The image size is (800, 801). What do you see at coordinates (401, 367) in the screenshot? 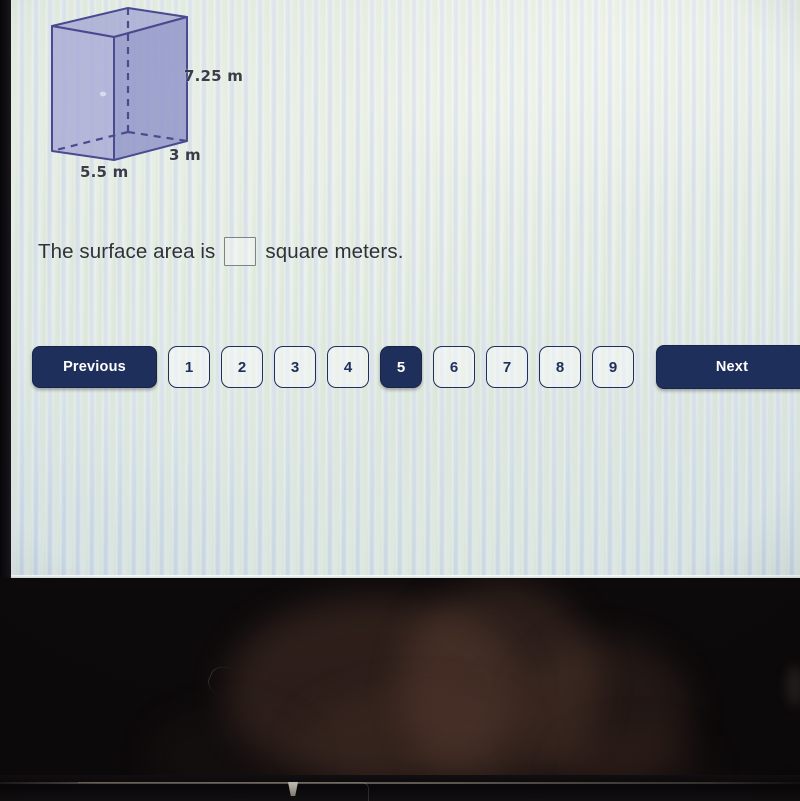
I see `page-button-5: 5` at bounding box center [401, 367].